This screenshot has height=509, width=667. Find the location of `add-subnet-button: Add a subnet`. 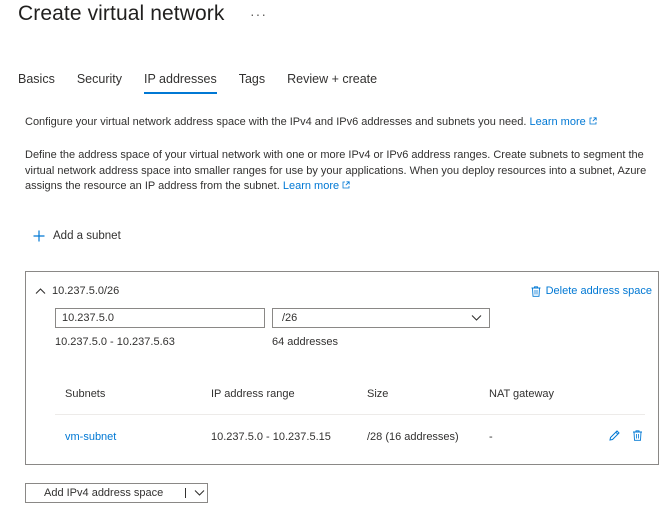

add-subnet-button: Add a subnet is located at coordinates (77, 236).